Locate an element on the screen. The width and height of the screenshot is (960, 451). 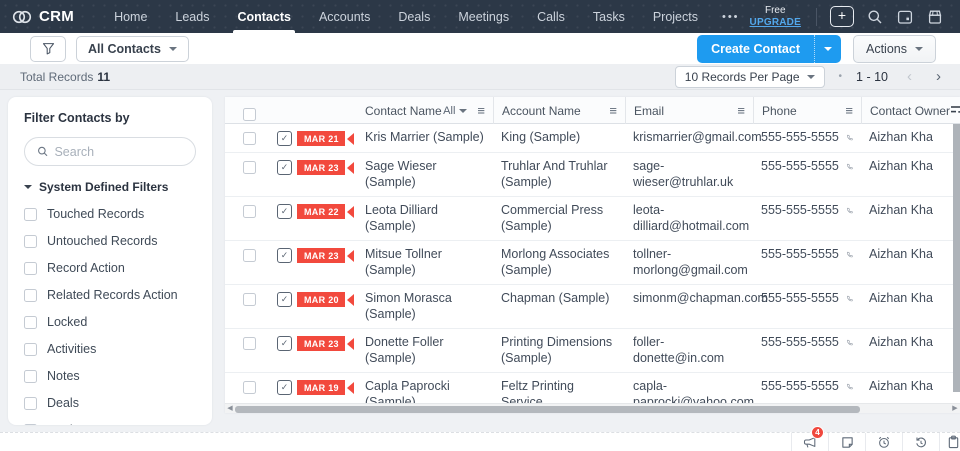
column-label-contact-name: Contact Name is located at coordinates (403, 111).